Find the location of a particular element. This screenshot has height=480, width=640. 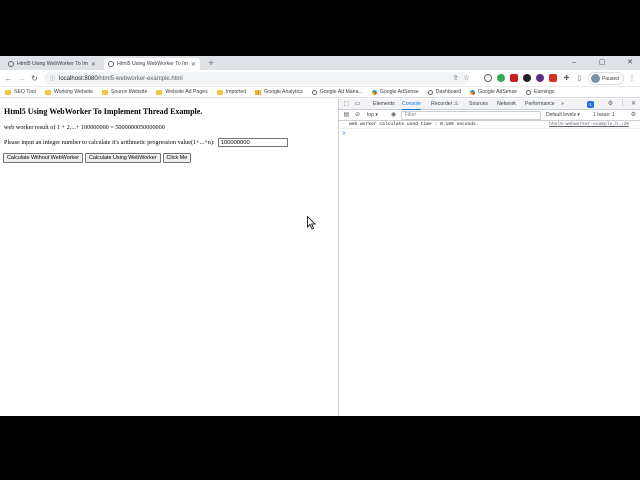

sidebar-toggle-icon: ▤ is located at coordinates (346, 115).